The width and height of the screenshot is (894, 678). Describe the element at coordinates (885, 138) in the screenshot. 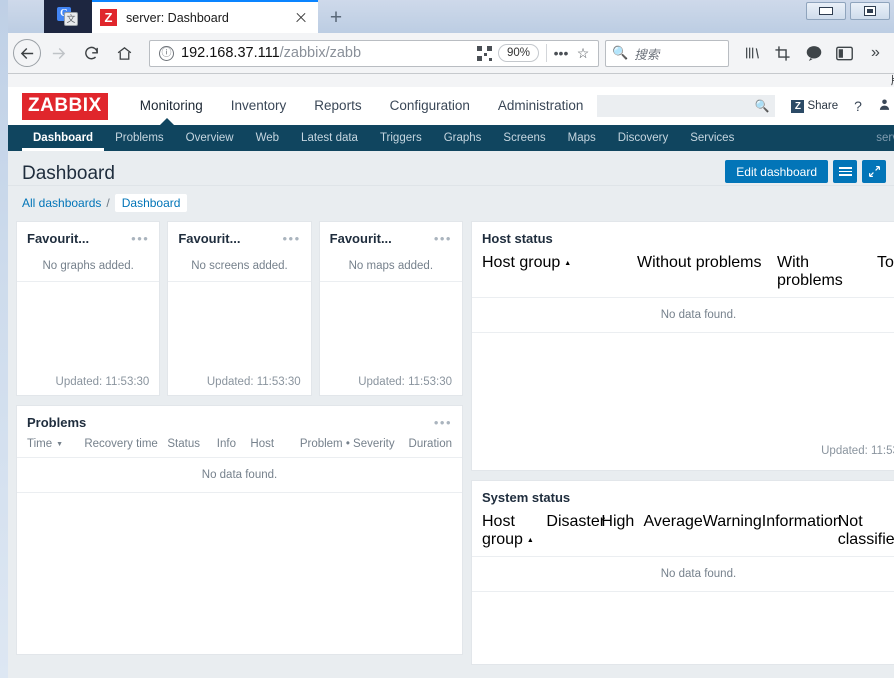

I see `server-name-label: serv` at that location.